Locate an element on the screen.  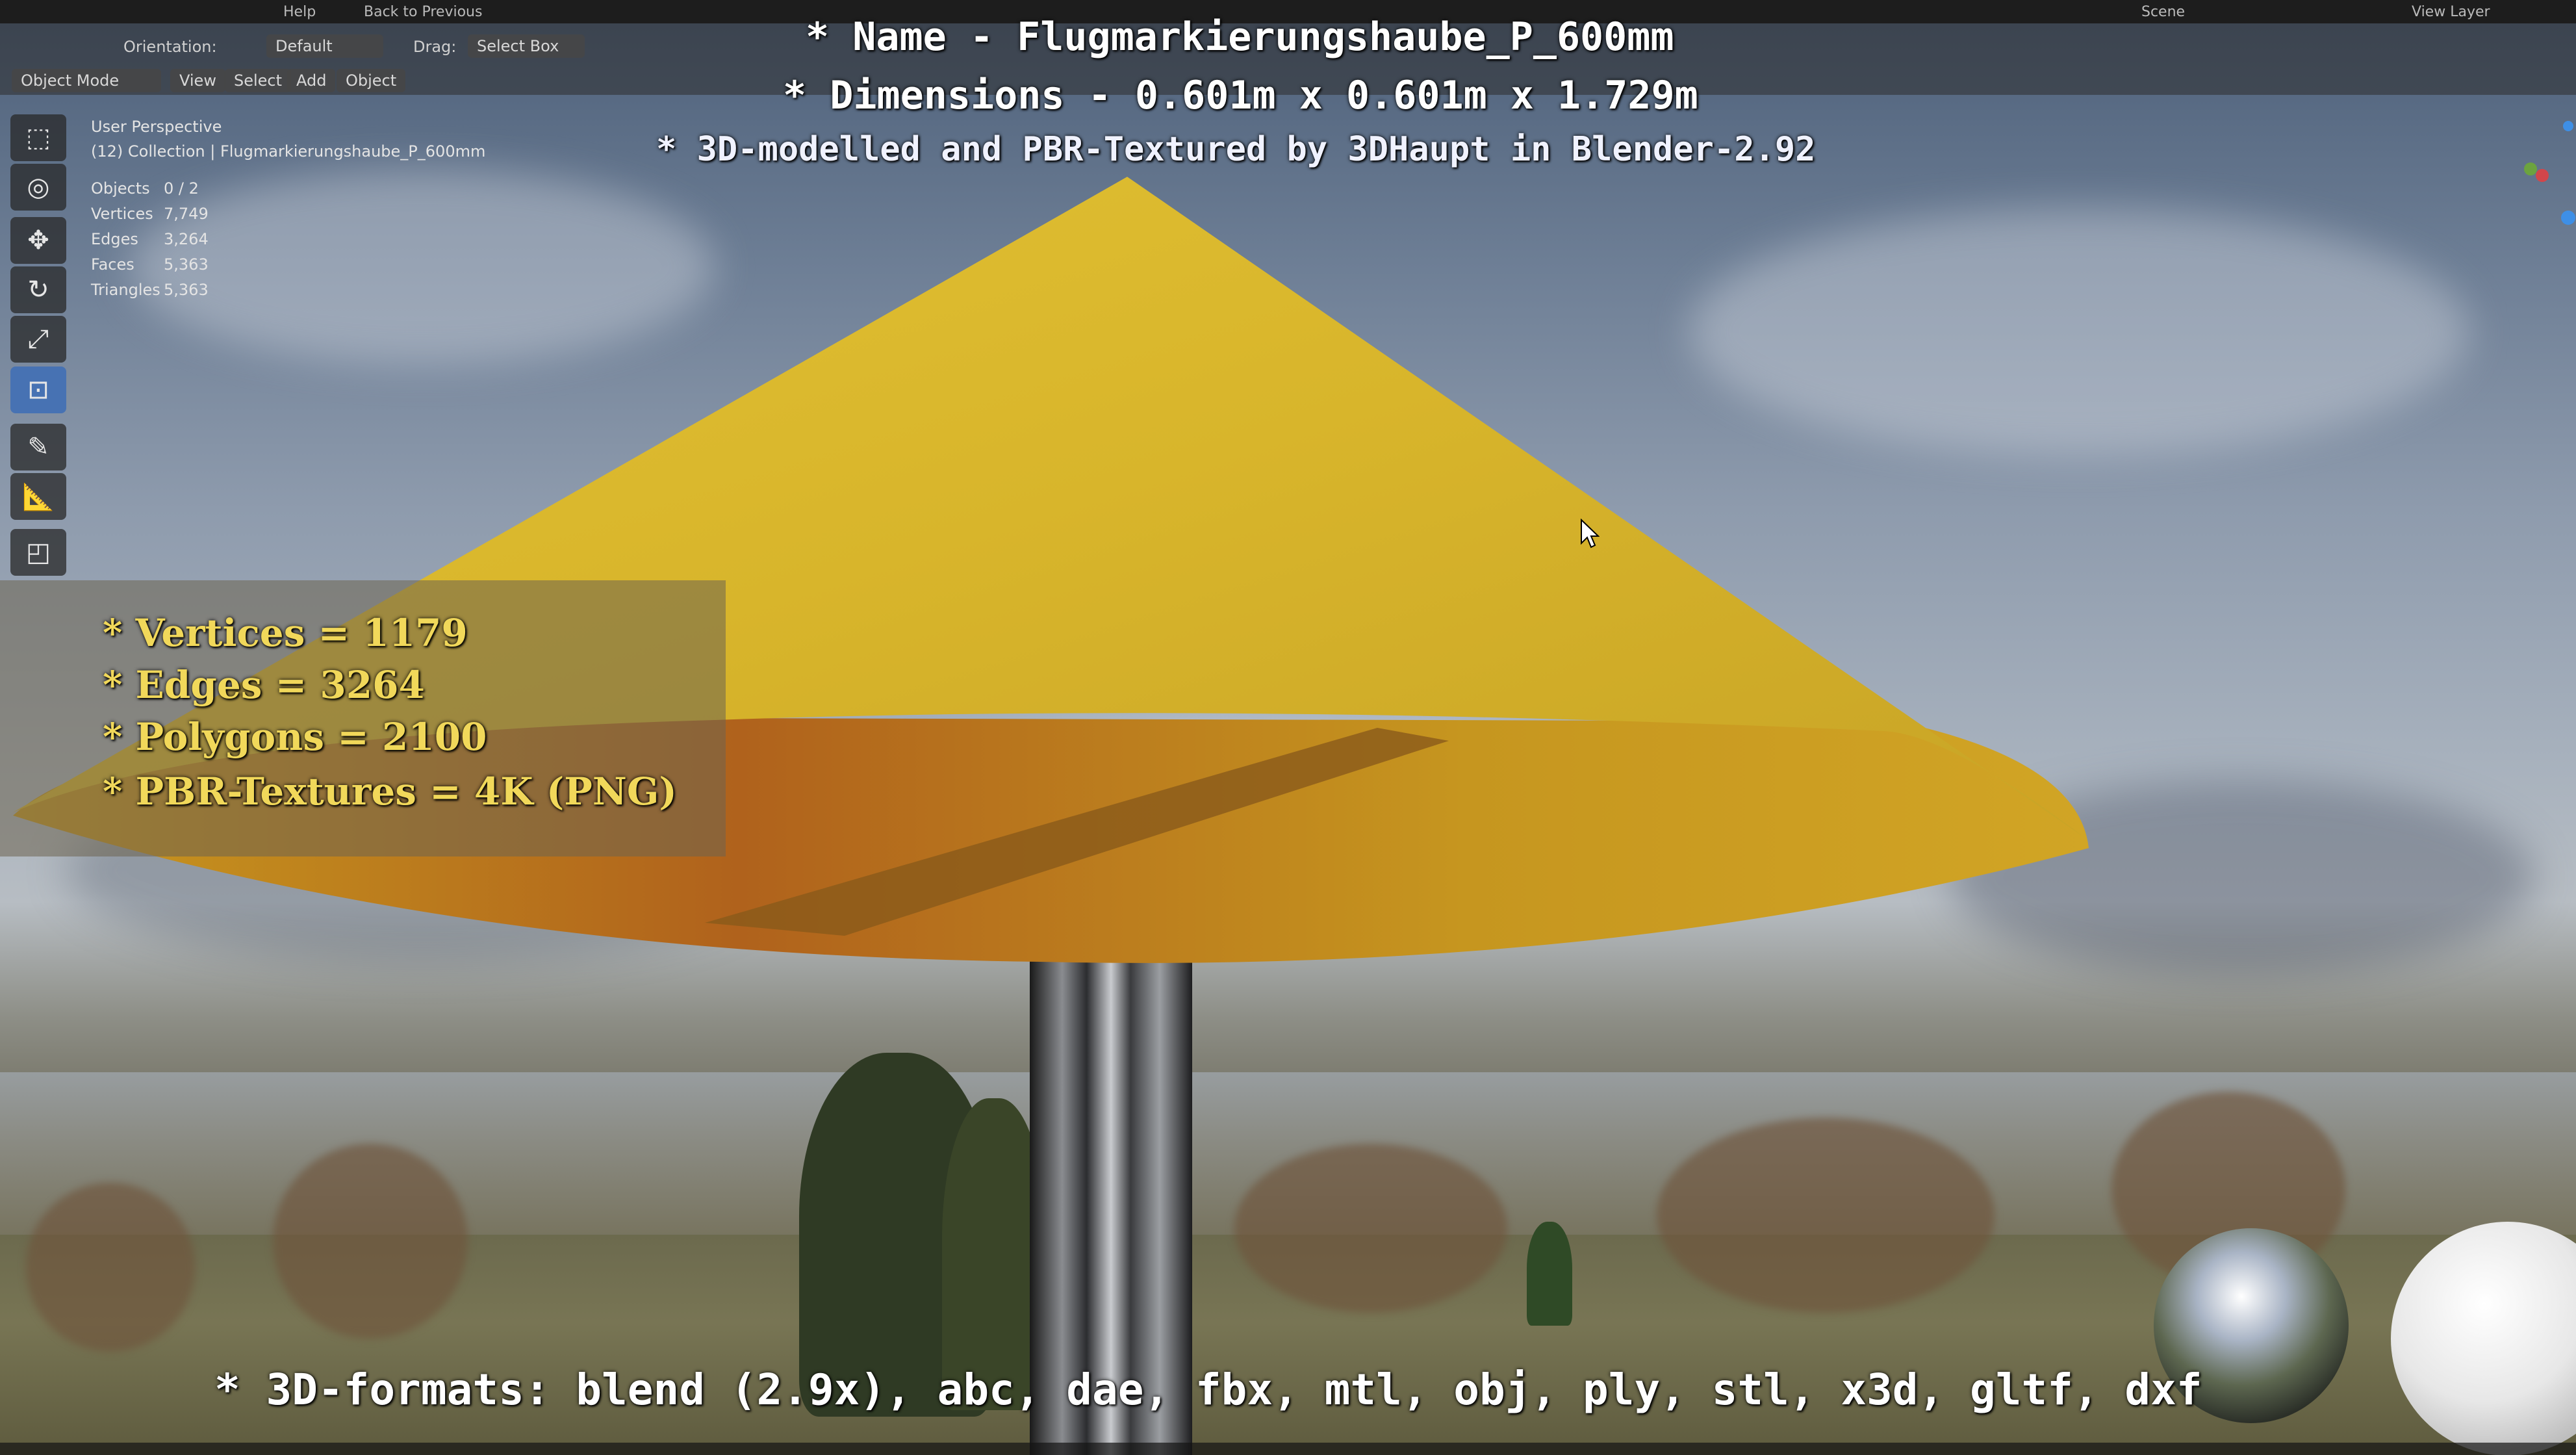
vertices-line: * Vertices = 1179 is located at coordinates (285, 633).